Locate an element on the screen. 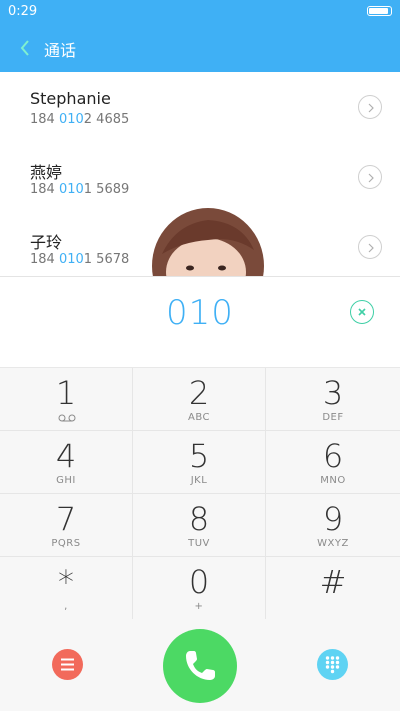 The height and width of the screenshot is (711, 400). contact-number: 184 0101 5689 is located at coordinates (79, 189).